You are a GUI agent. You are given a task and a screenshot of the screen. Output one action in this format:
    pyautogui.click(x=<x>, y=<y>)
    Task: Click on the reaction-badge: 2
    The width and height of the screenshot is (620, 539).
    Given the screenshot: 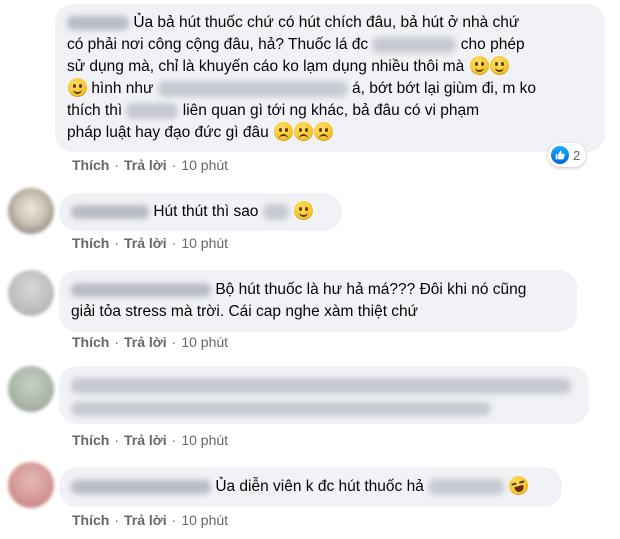 What is the action you would take?
    pyautogui.click(x=567, y=155)
    